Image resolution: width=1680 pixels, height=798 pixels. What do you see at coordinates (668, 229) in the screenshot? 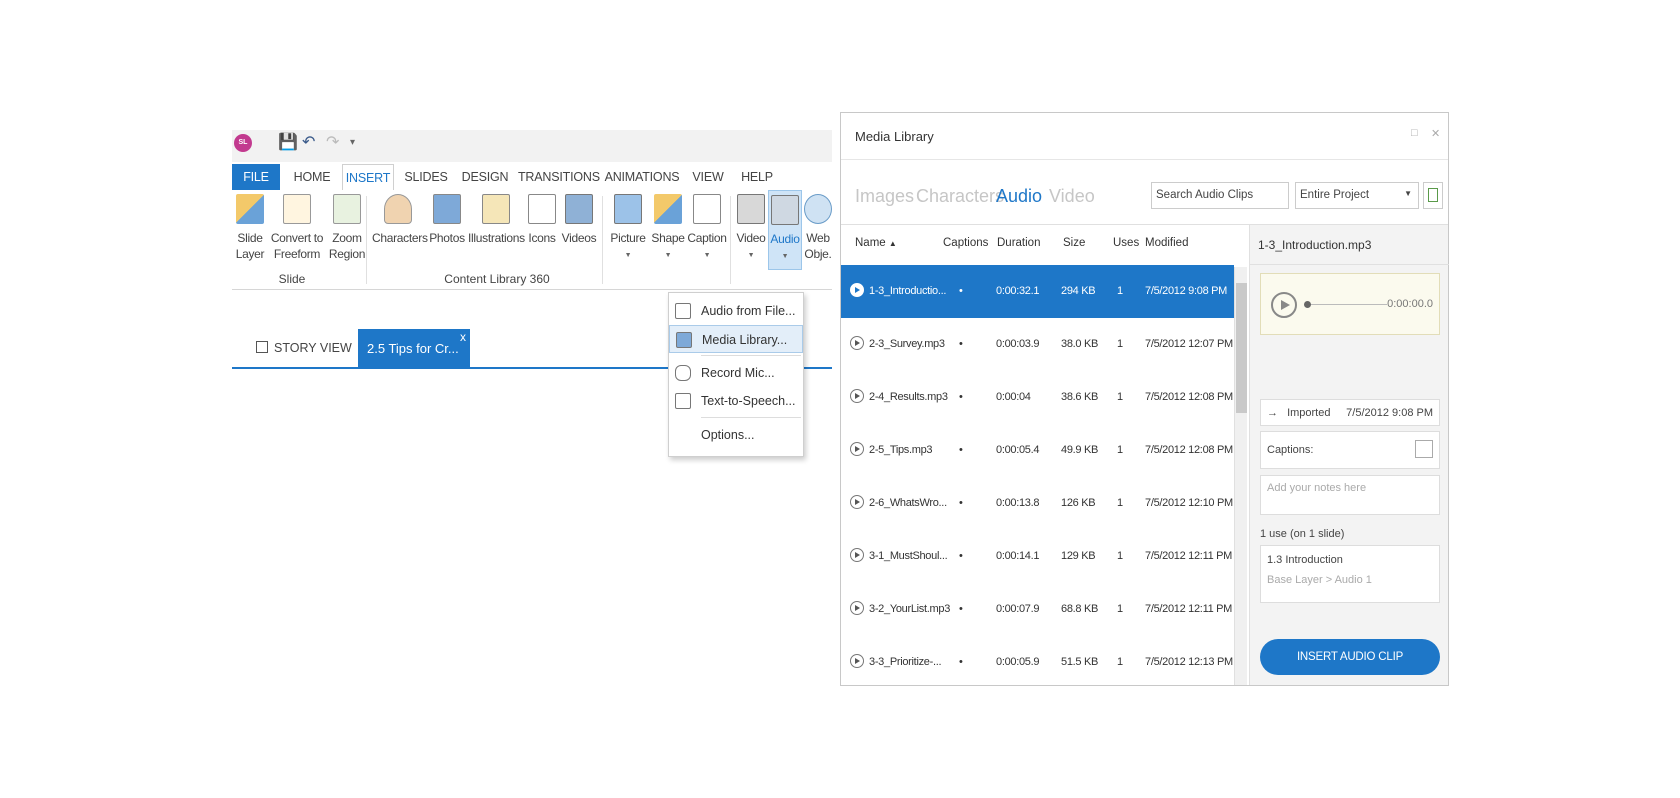
I see `shape-button: Shape ▼` at bounding box center [668, 229].